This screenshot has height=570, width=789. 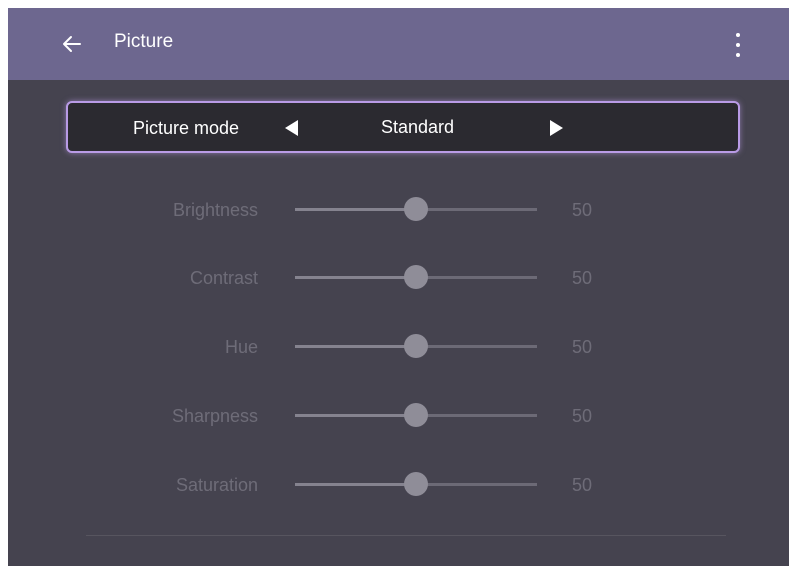 I want to click on setting-row-contrast: Contrast 50, so click(x=398, y=277).